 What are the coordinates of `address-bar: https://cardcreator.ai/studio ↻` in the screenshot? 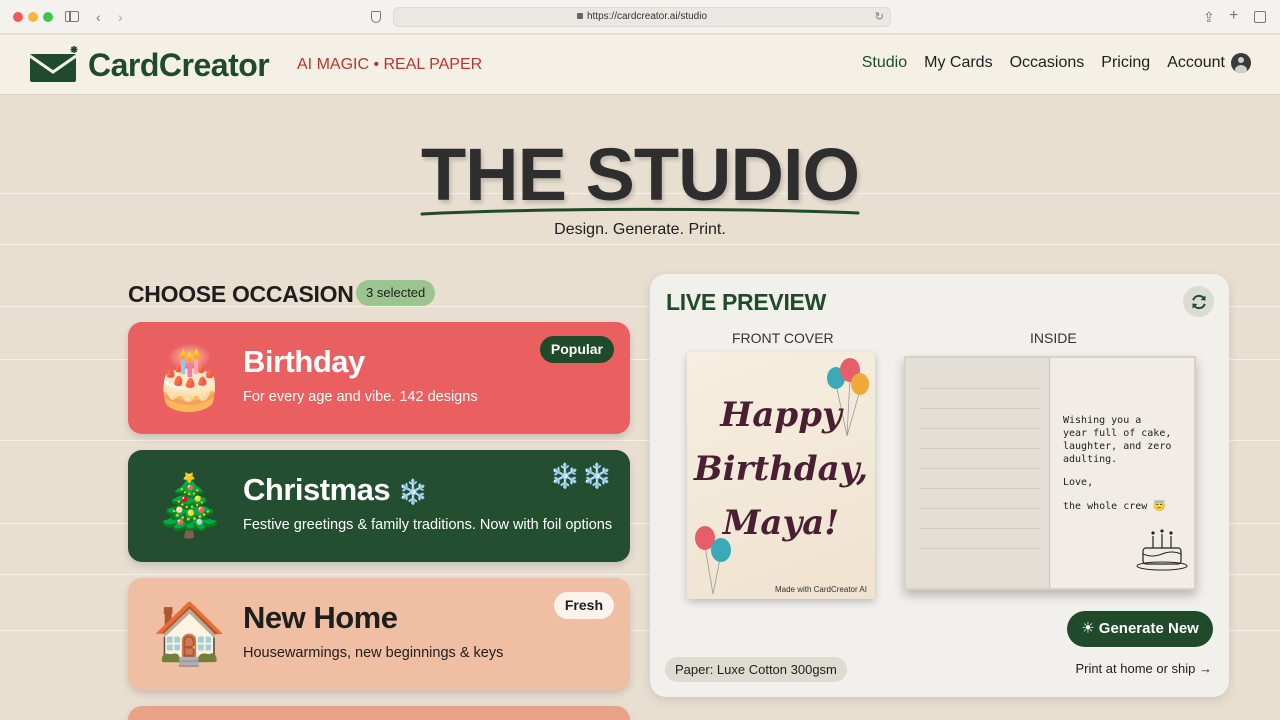 It's located at (642, 17).